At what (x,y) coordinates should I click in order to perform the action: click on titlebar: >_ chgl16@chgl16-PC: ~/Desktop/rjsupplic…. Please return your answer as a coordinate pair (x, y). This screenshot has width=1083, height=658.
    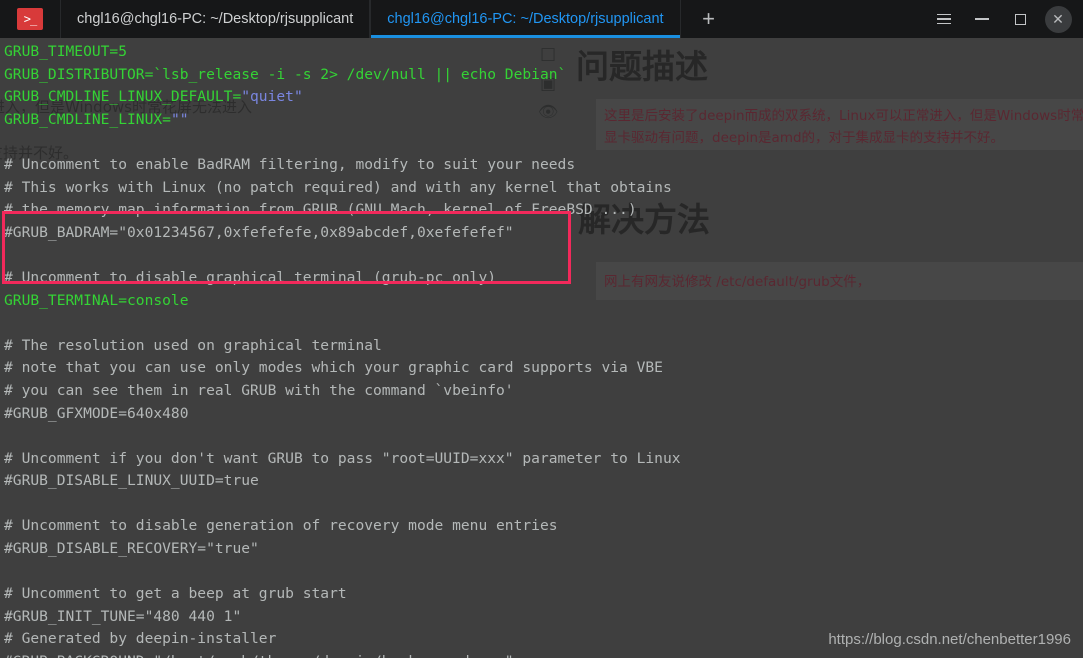
    Looking at the image, I should click on (541, 19).